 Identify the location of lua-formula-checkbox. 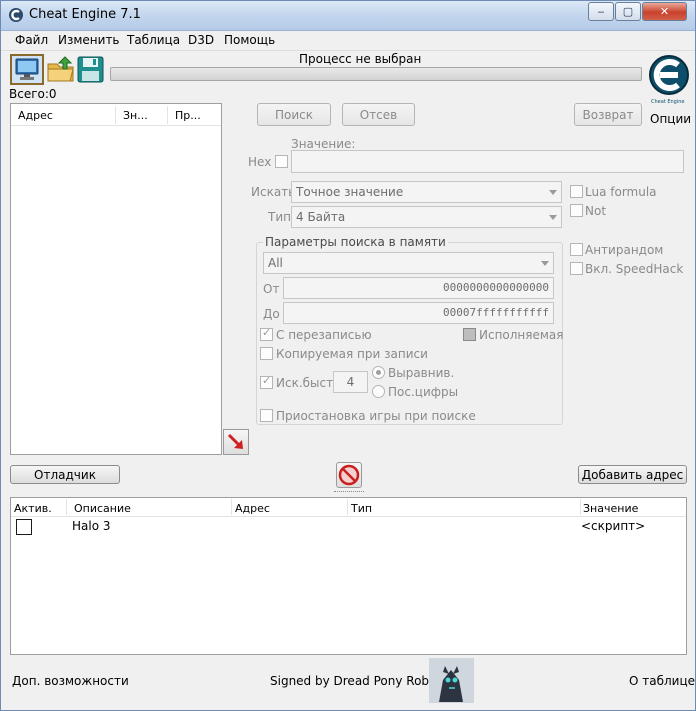
(576, 191).